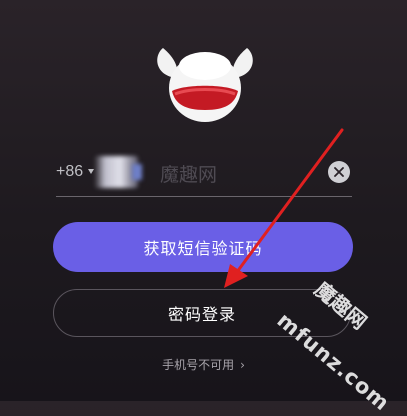 This screenshot has width=407, height=416. Describe the element at coordinates (69, 172) in the screenshot. I see `country-code-selector: +86` at that location.